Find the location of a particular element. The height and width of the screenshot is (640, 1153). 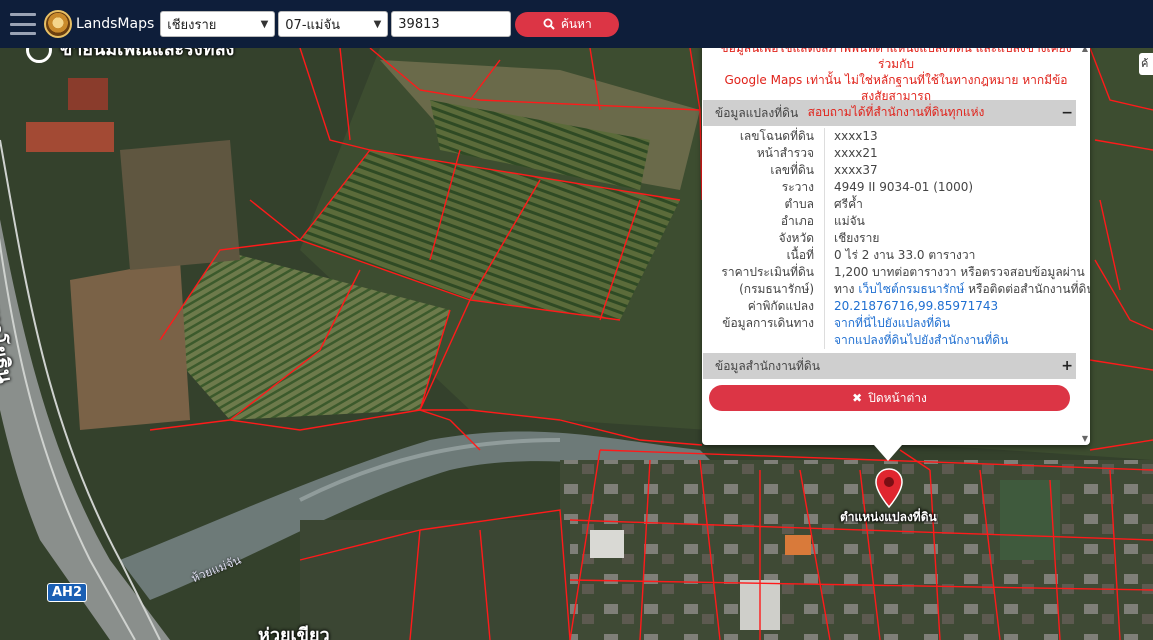

route-to-parcel-link: จากที่นี่ไปยังแปลงที่ดิน is located at coordinates (892, 323).